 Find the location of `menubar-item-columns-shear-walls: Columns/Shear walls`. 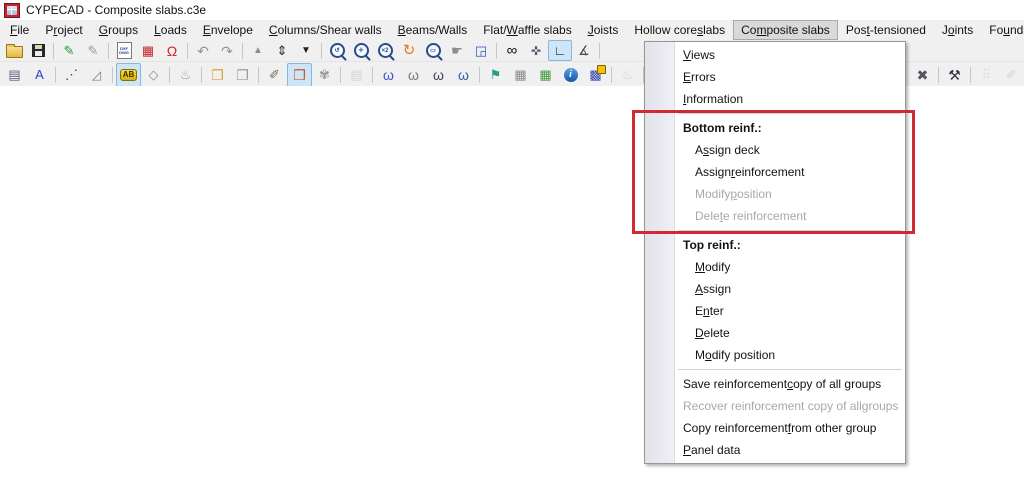

menubar-item-columns-shear-walls: Columns/Shear walls is located at coordinates (325, 30).